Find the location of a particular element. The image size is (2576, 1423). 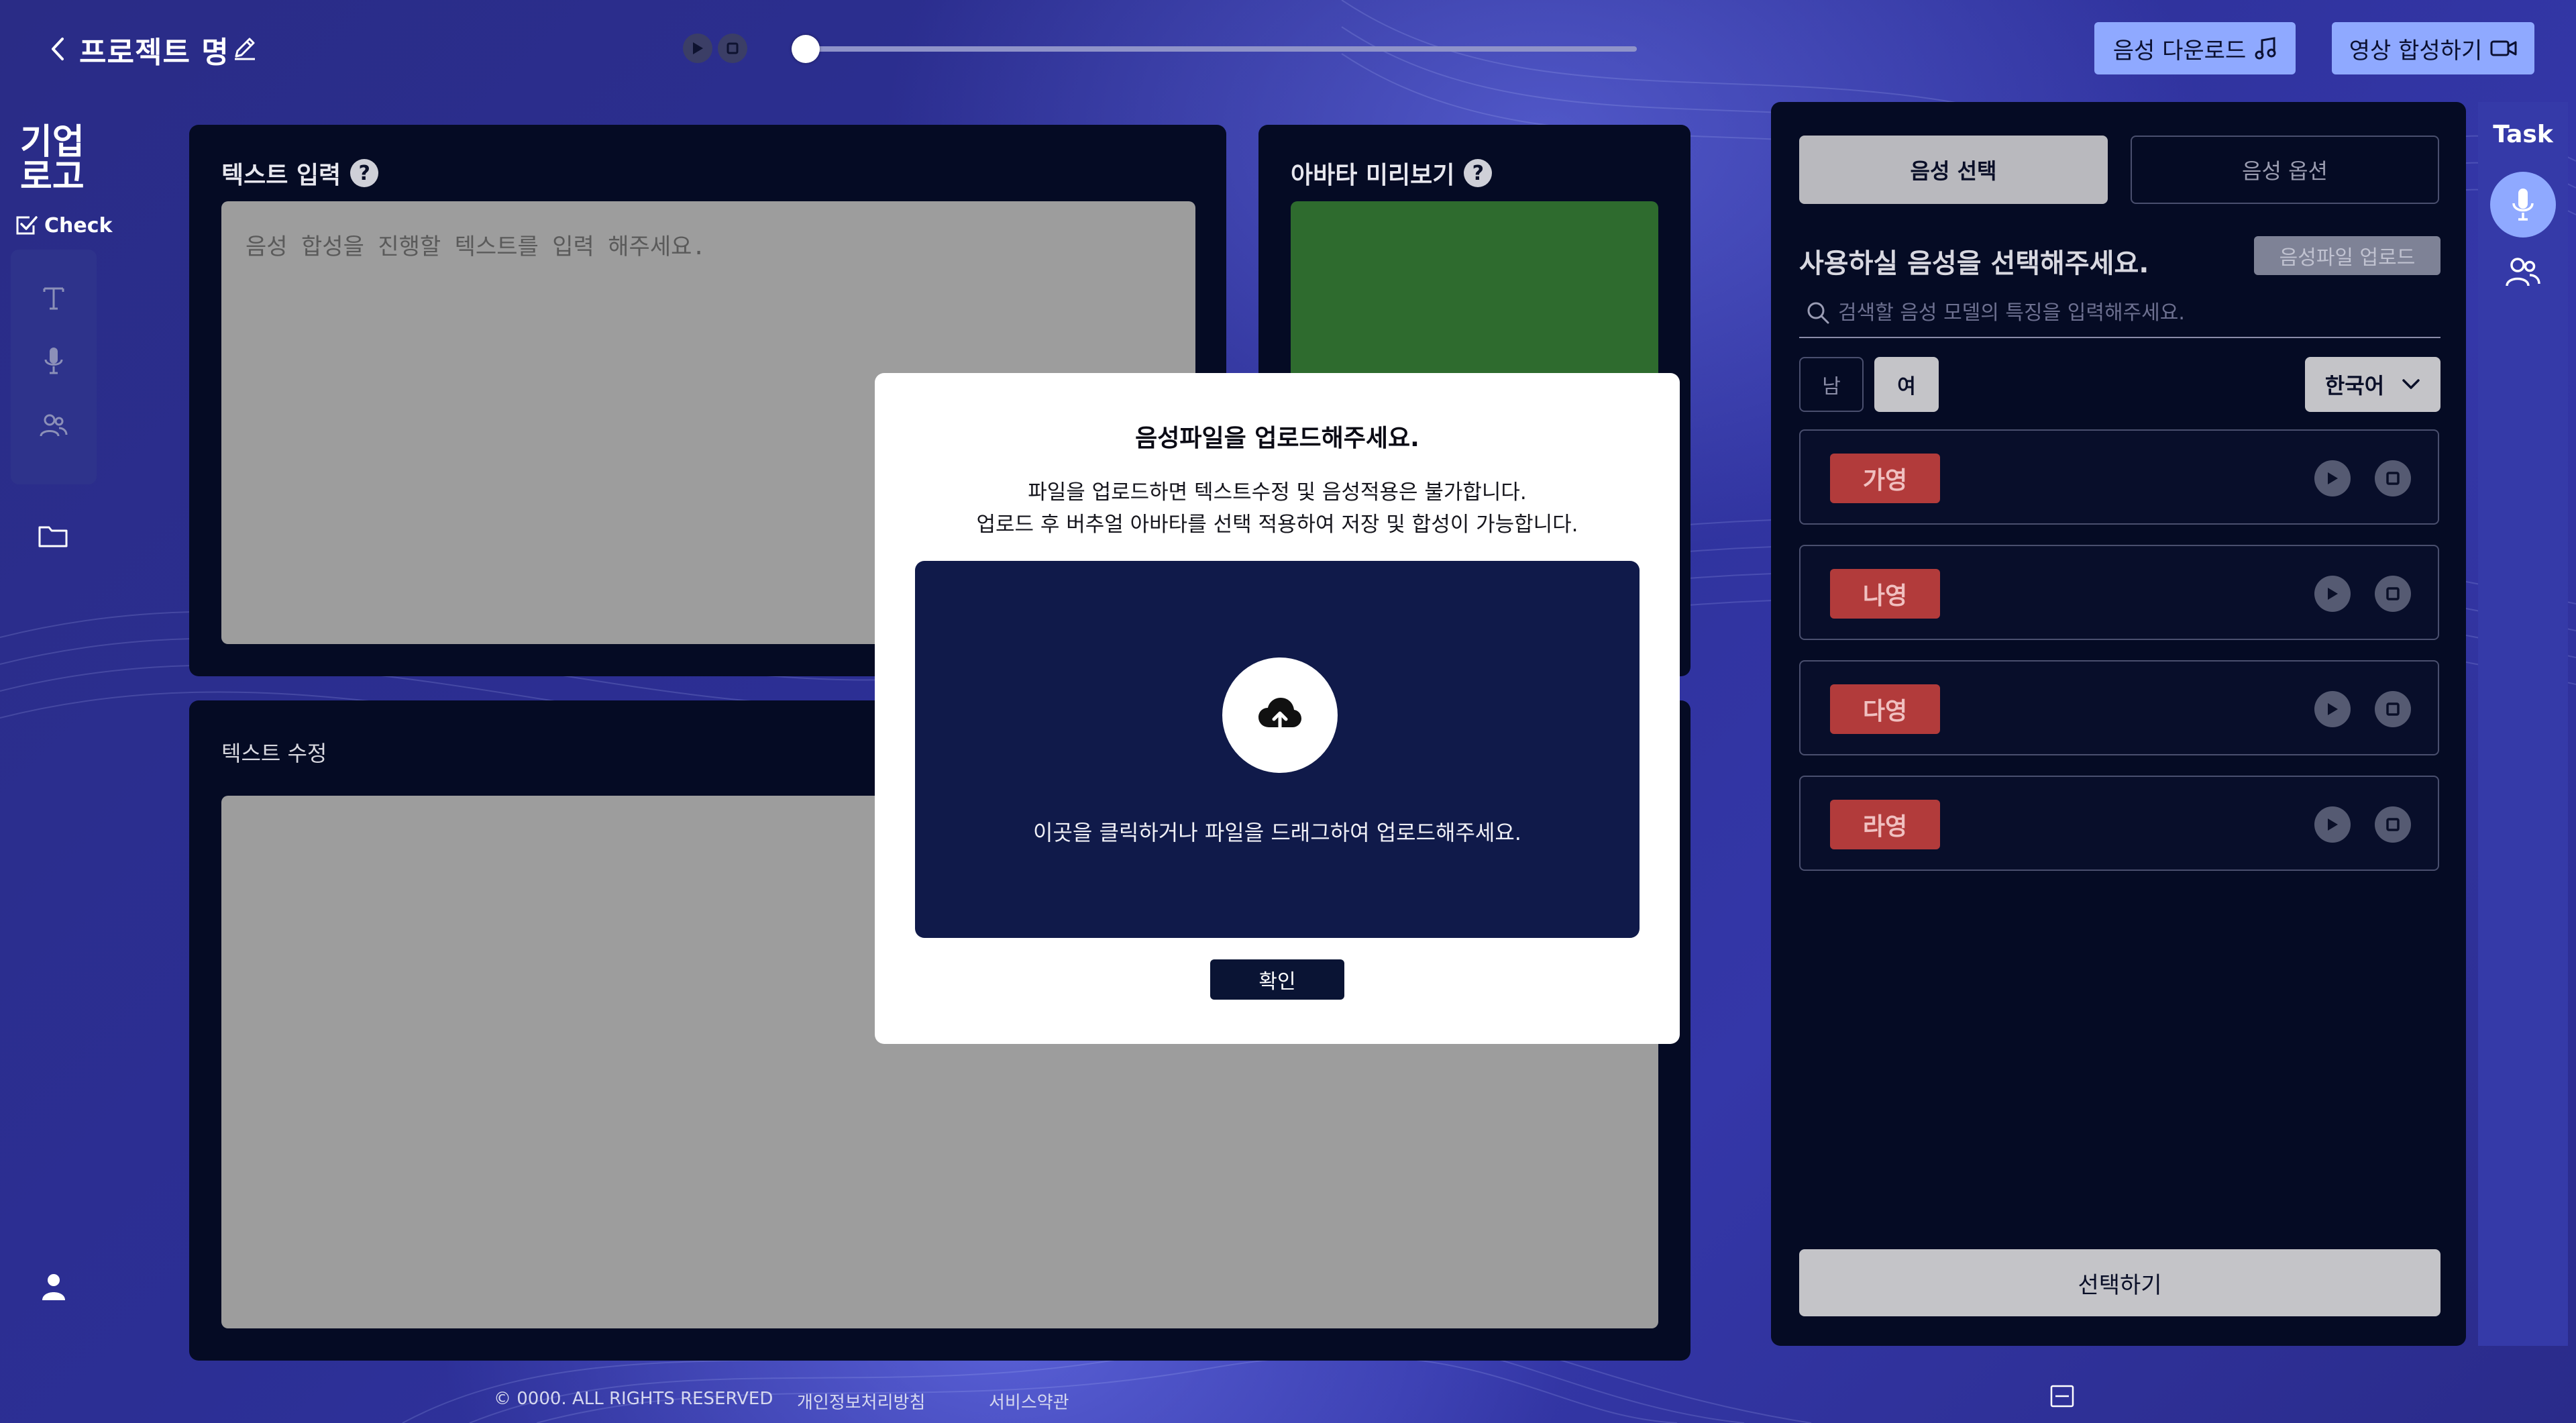

voice-search-input is located at coordinates (2133, 312).